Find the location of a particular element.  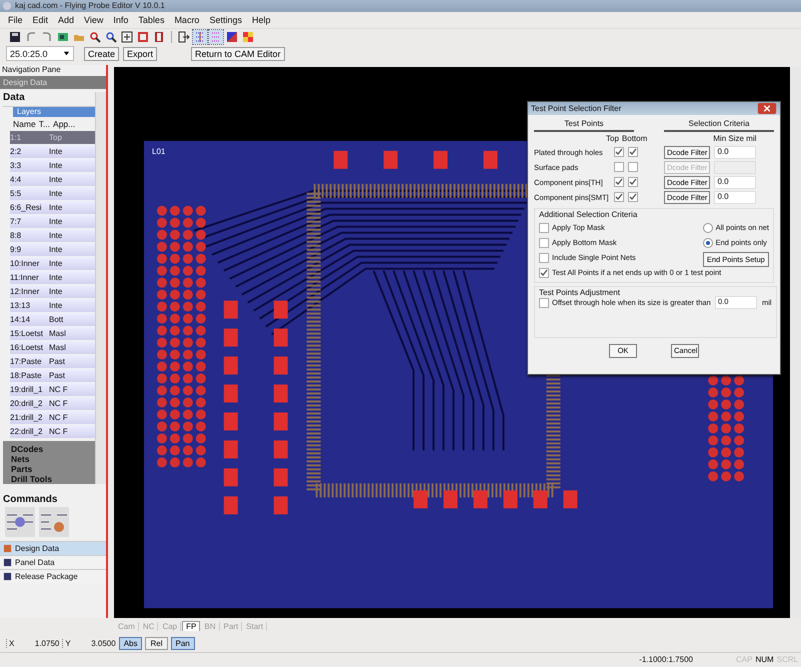

menu-item: Macro is located at coordinates (187, 19).